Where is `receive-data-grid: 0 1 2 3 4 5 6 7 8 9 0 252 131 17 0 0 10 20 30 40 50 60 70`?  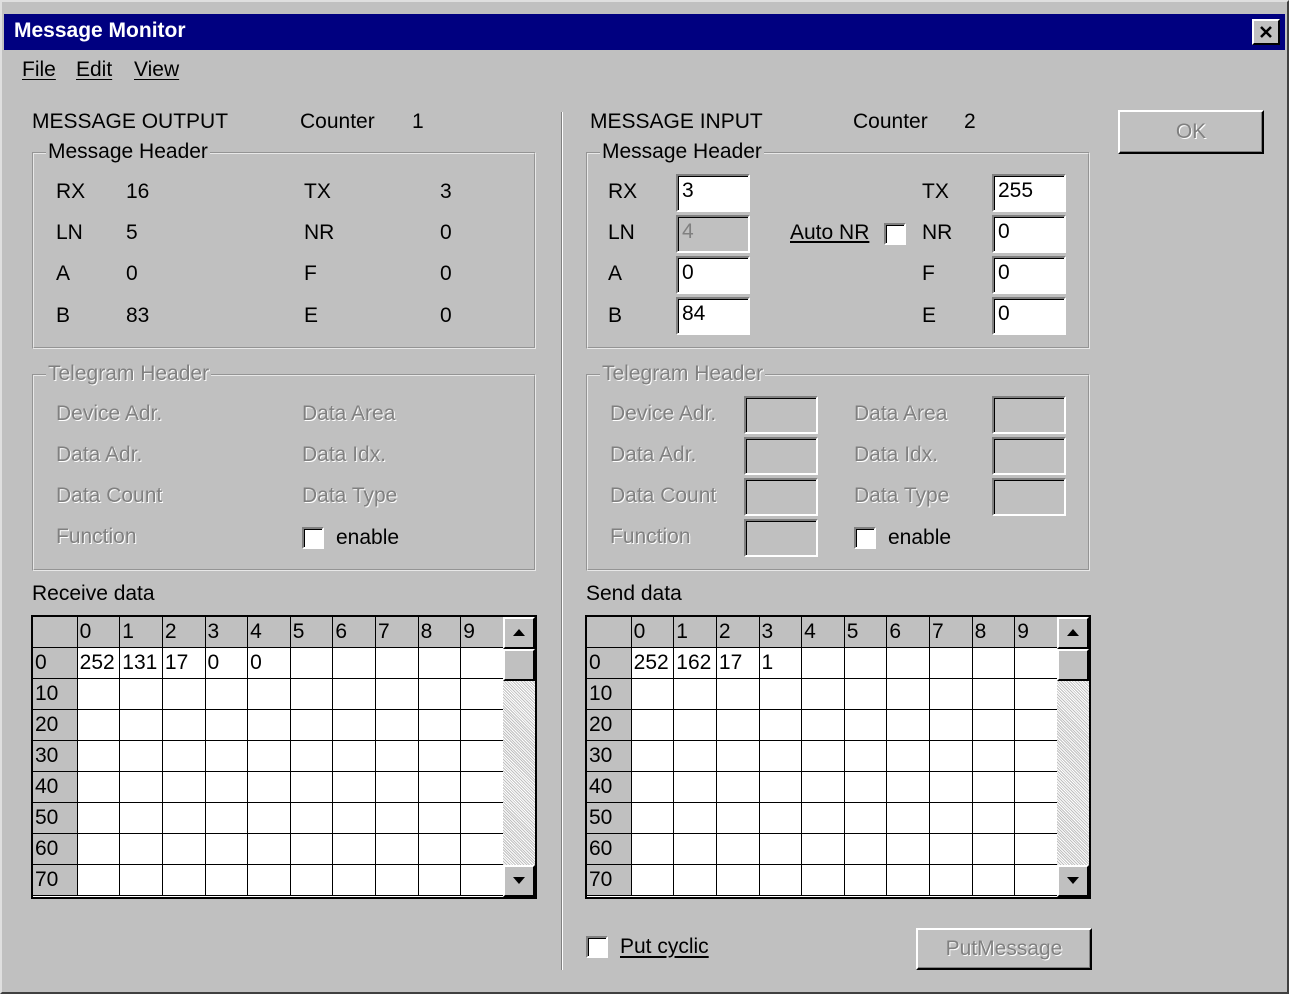
receive-data-grid: 0 1 2 3 4 5 6 7 8 9 0 252 131 17 0 0 10 20 30 40 50 60 70 is located at coordinates (284, 757).